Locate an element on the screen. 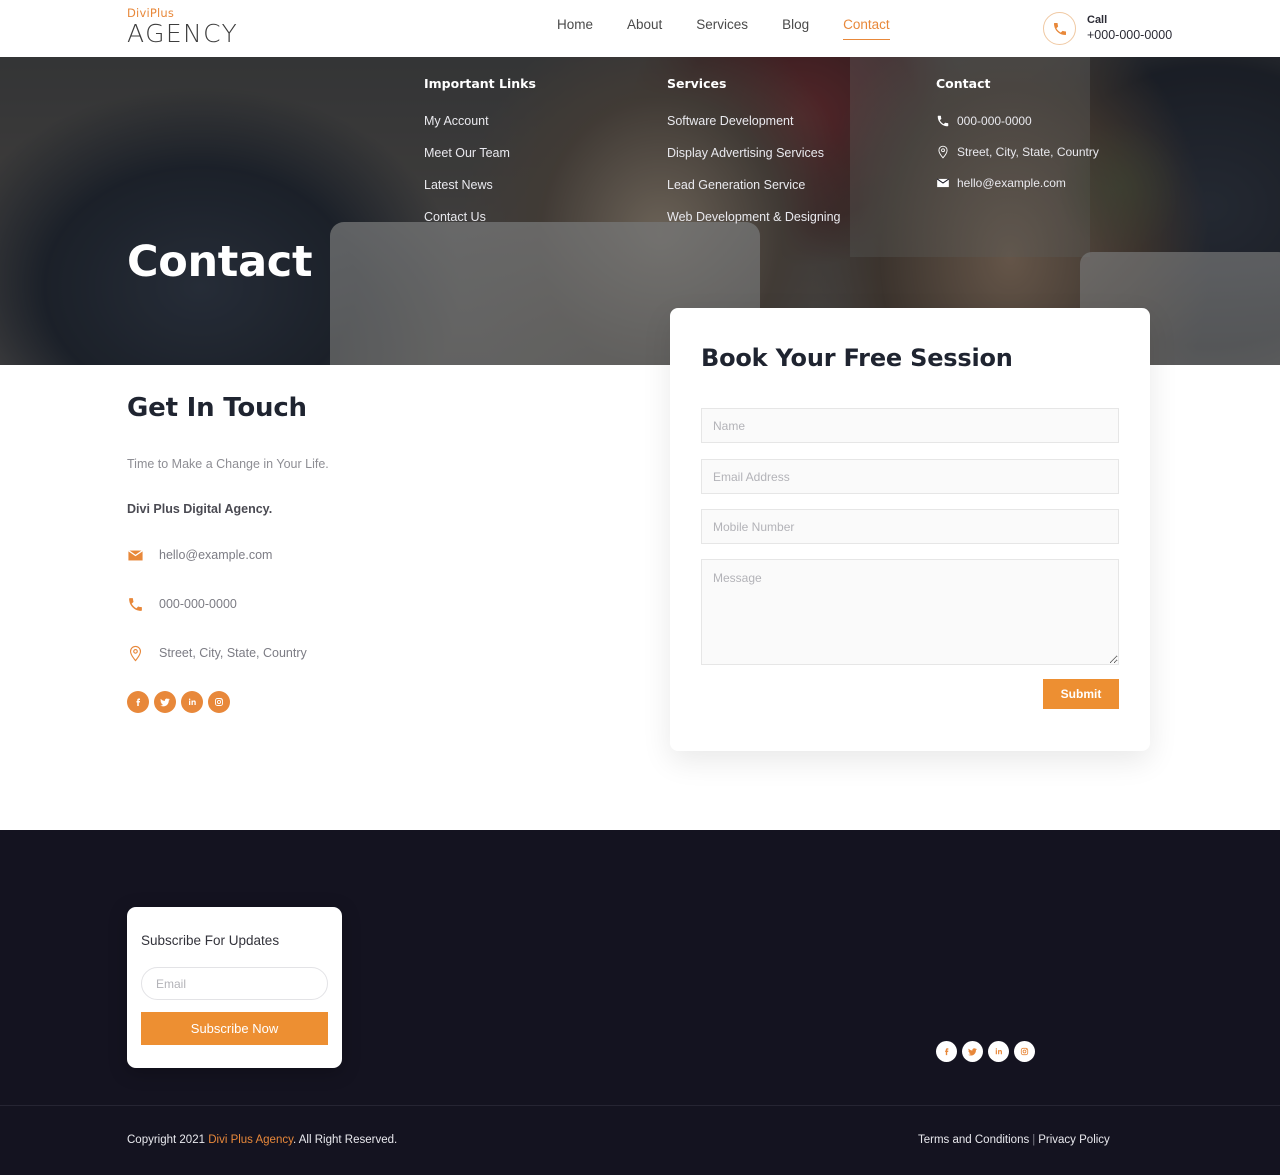 This screenshot has height=1175, width=1280. call-label: Call is located at coordinates (1097, 19).